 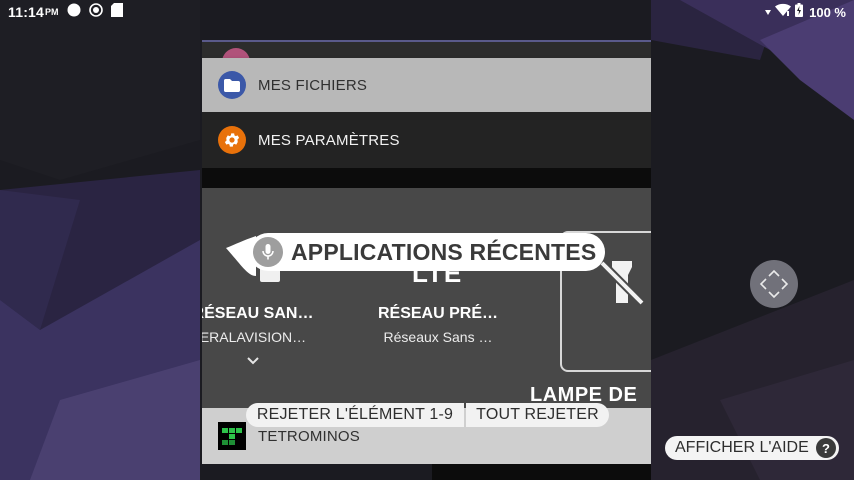 I want to click on battery-icon, so click(x=799, y=12).